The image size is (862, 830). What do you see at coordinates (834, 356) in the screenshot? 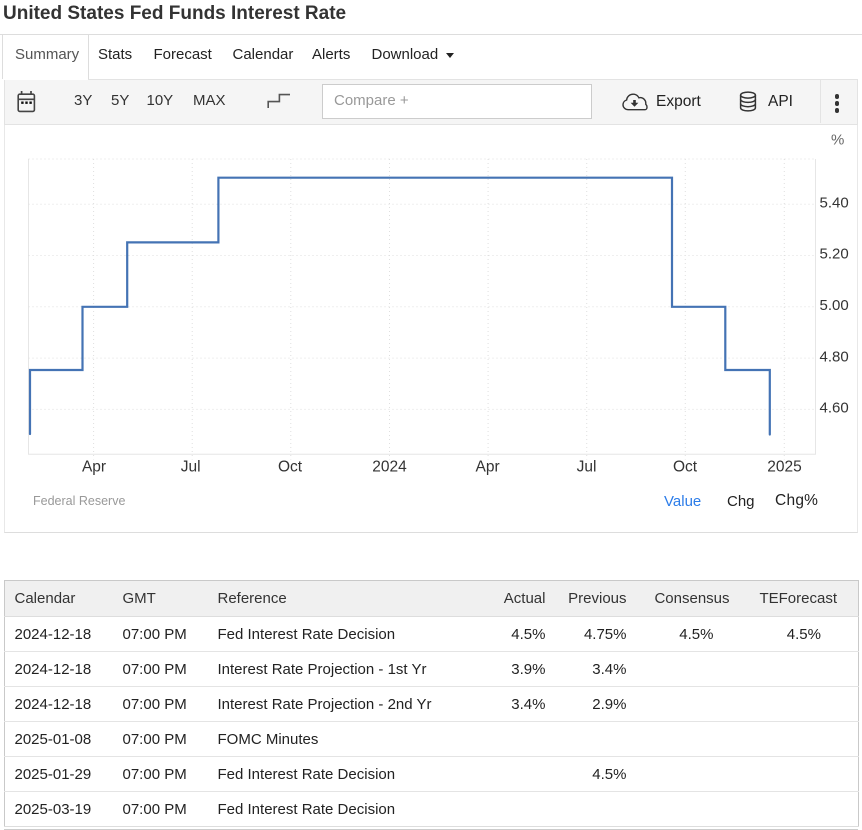
I see `svg-text: 4.80` at bounding box center [834, 356].